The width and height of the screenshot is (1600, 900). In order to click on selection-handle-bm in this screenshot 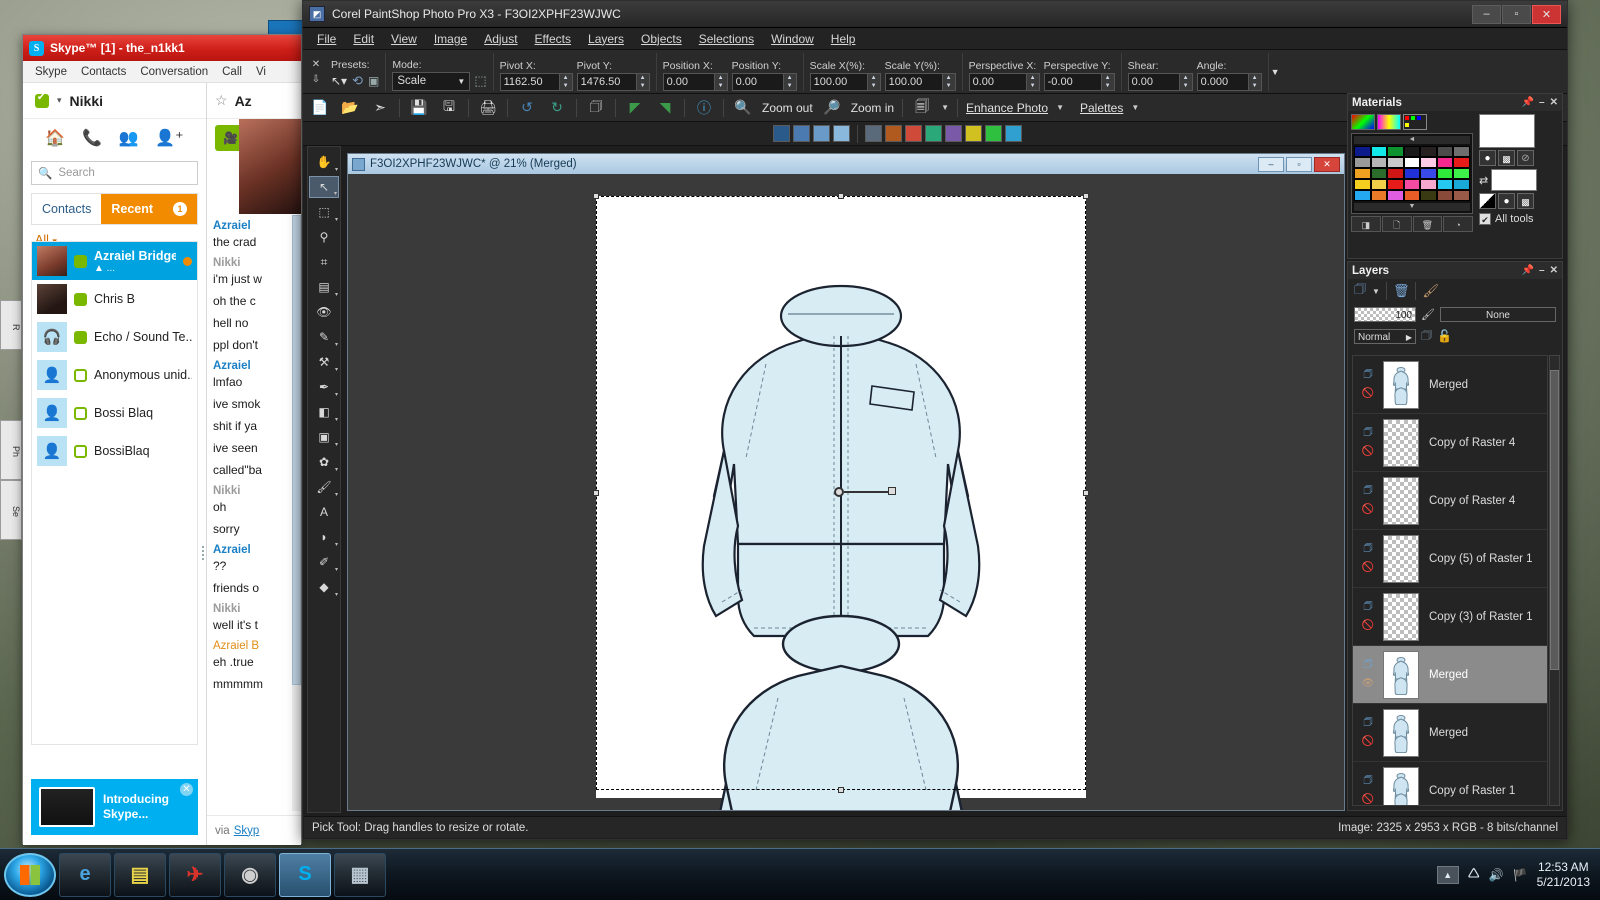, I will do `click(841, 790)`.